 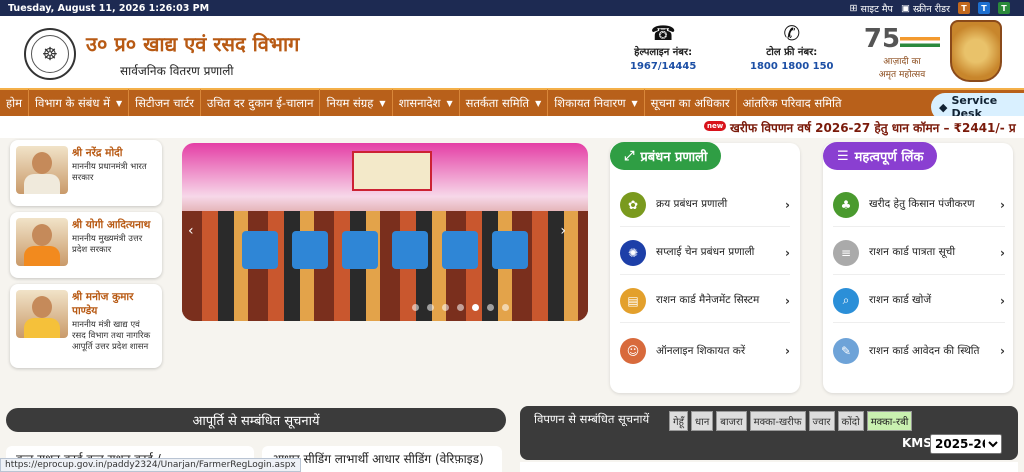 I want to click on new-badge: new, so click(x=715, y=126).